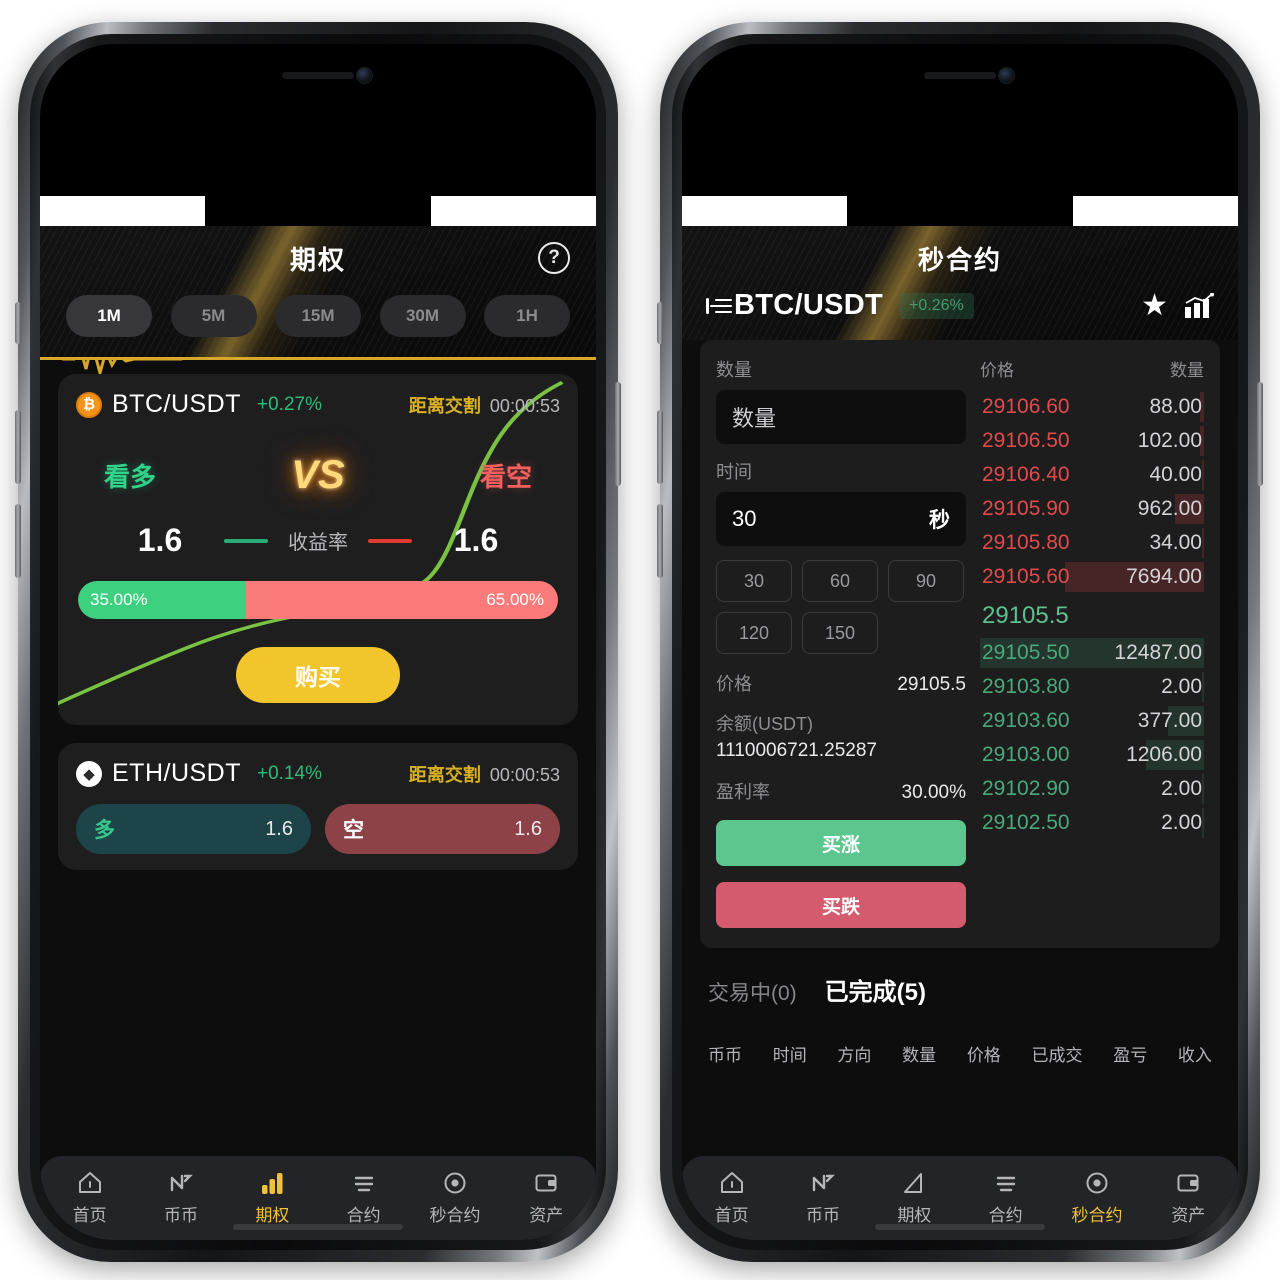 The height and width of the screenshot is (1280, 1280). What do you see at coordinates (919, 1055) in the screenshot?
I see `order-column-header: 数量` at bounding box center [919, 1055].